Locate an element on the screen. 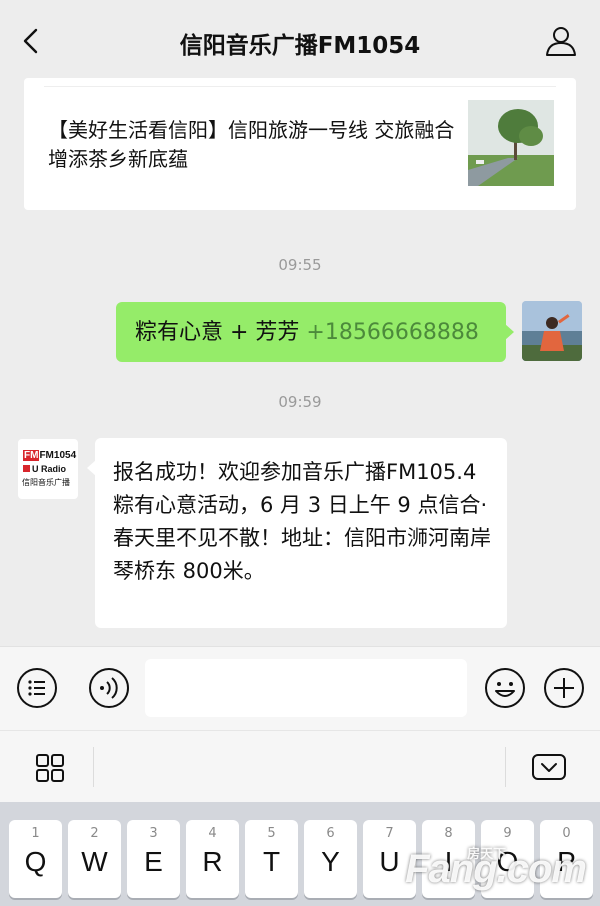  key-y: 6Y is located at coordinates (330, 859).